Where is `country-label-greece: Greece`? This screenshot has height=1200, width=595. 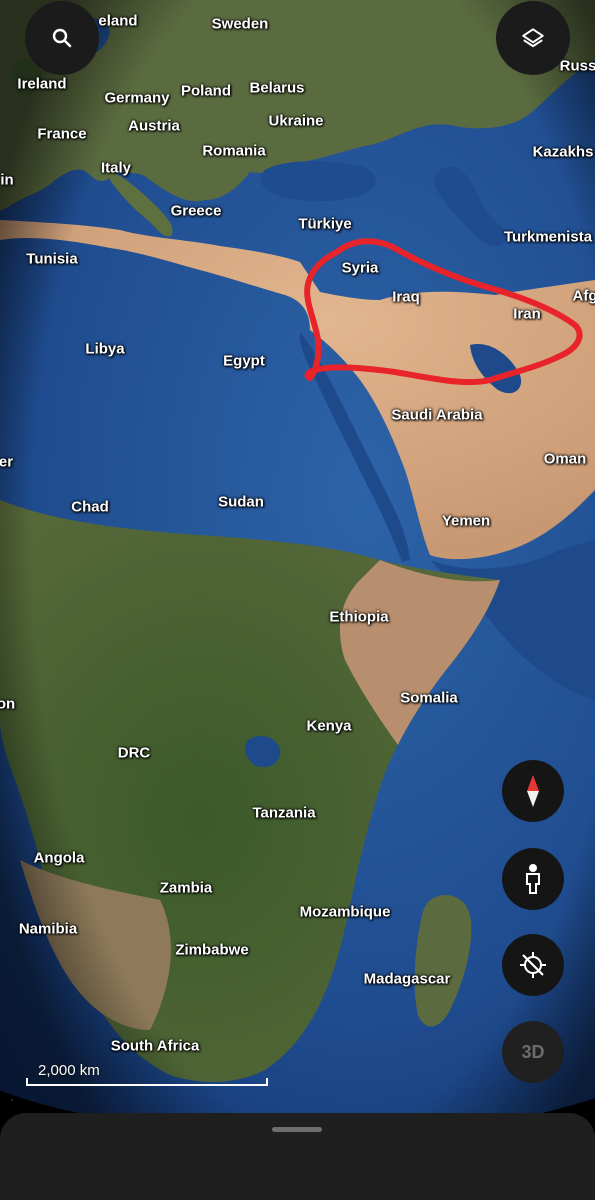
country-label-greece: Greece is located at coordinates (196, 211).